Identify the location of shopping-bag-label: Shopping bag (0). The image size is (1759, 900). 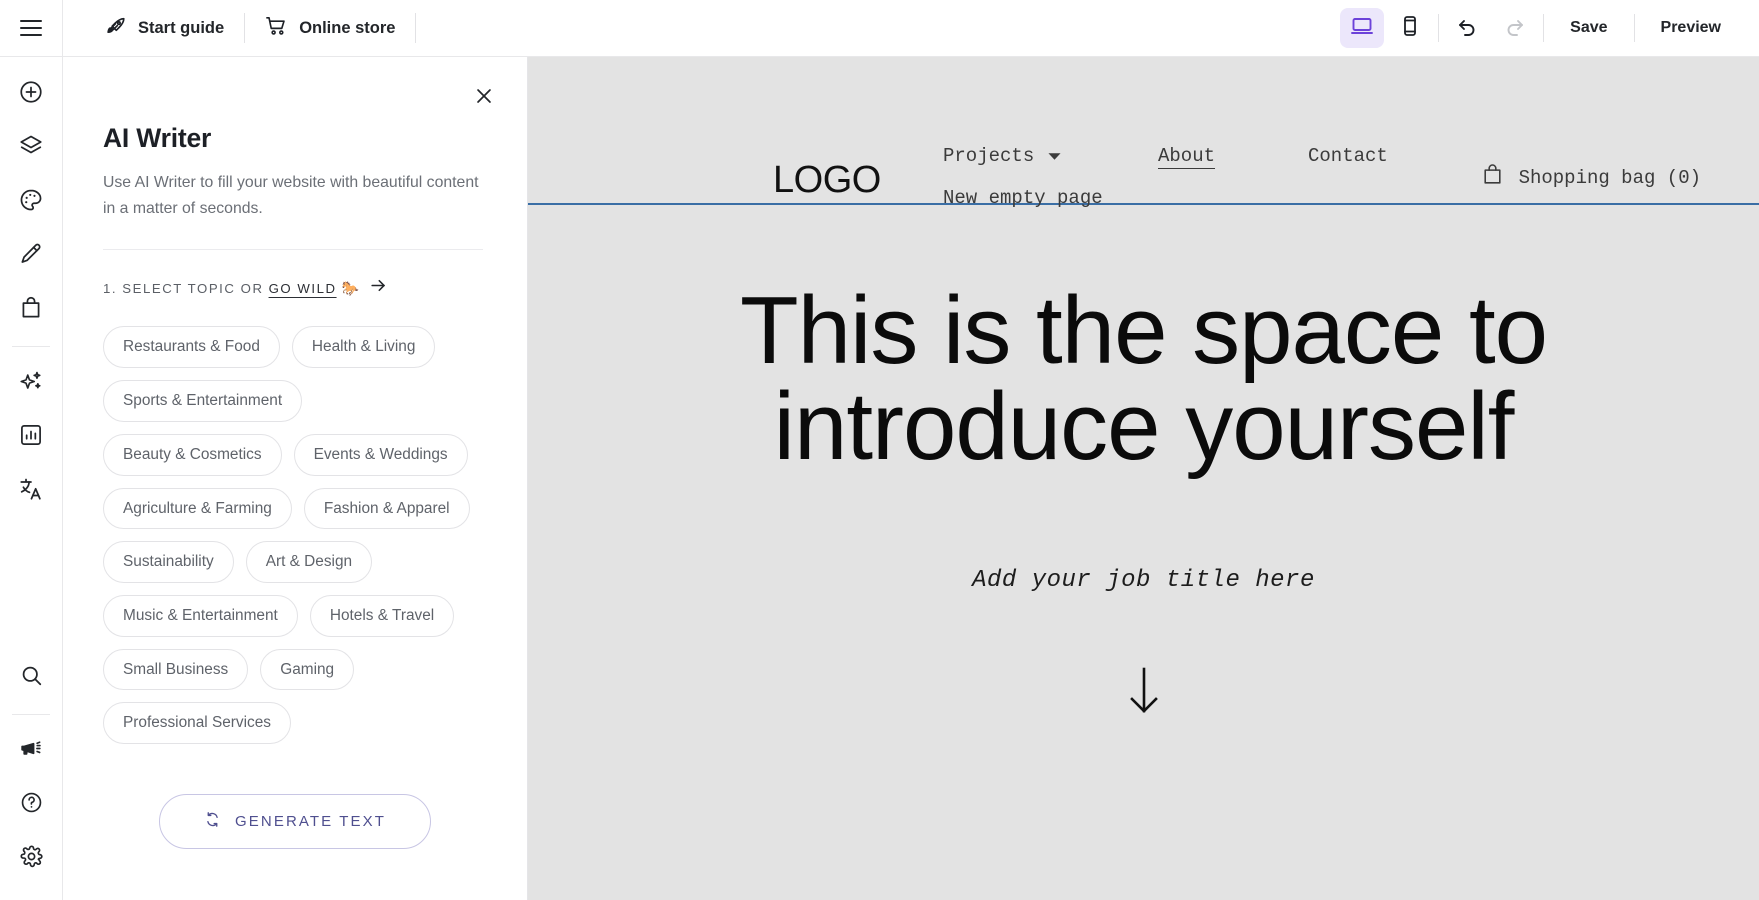
(1609, 177).